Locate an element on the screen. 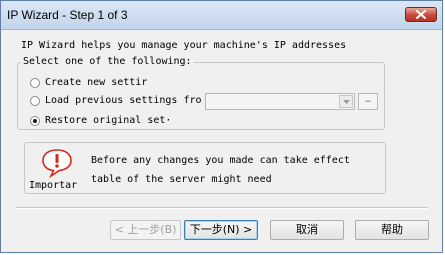 Image resolution: width=445 pixels, height=255 pixels. close-icon is located at coordinates (421, 14).